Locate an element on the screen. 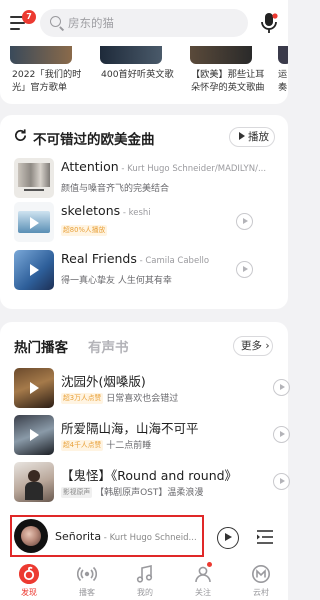  tab-audiobooks: 有声书 is located at coordinates (108, 346).